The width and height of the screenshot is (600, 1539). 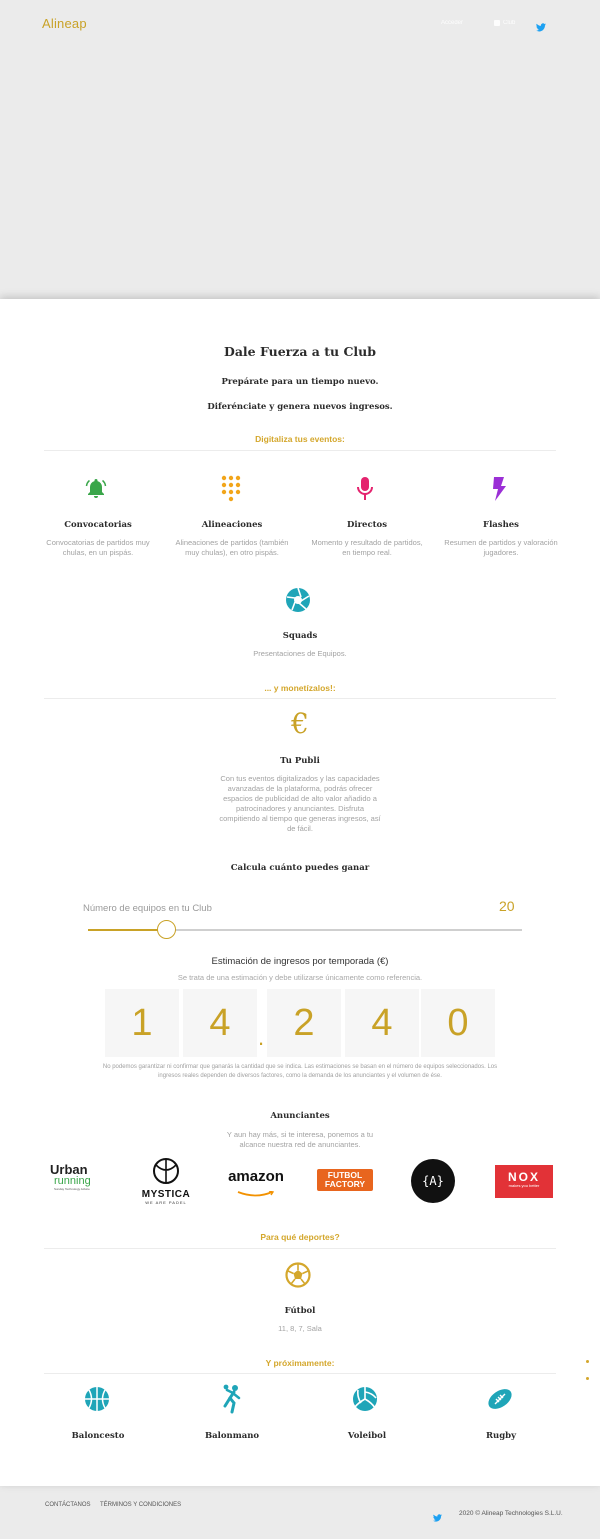 What do you see at coordinates (501, 1436) in the screenshot?
I see `coming-title-rugby: Rugby` at bounding box center [501, 1436].